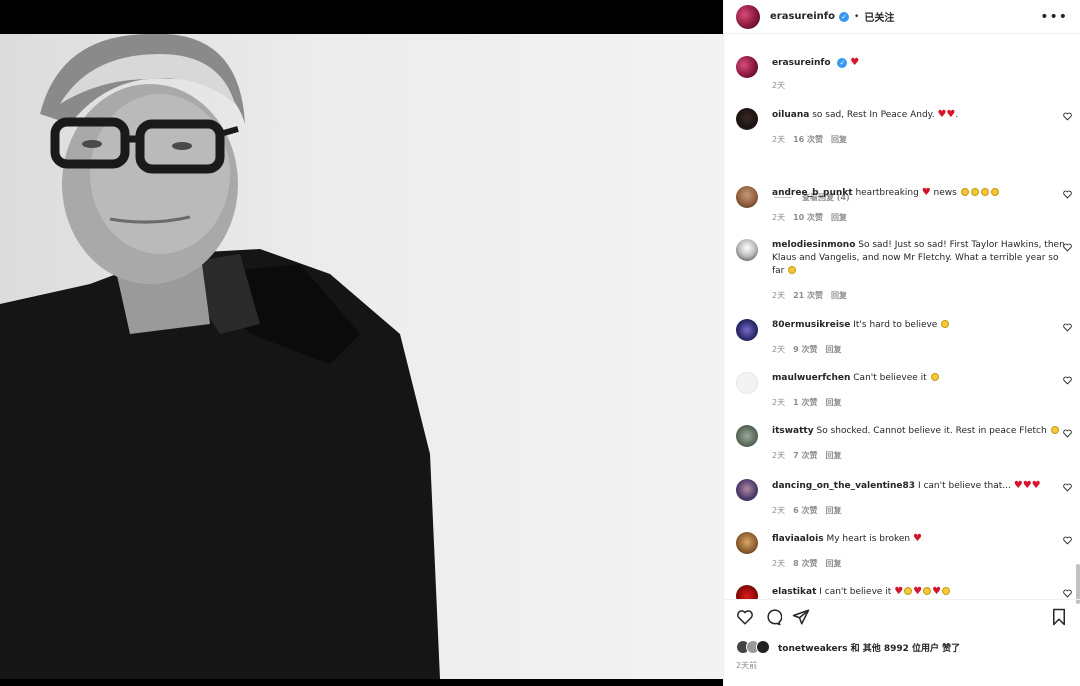 The image size is (1080, 686). Describe the element at coordinates (805, 455) in the screenshot. I see `comment-likes: 7 次赞` at that location.